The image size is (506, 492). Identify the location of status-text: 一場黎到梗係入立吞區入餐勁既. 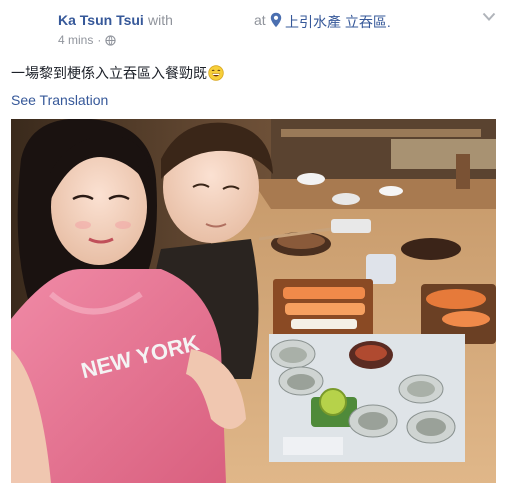
(109, 73).